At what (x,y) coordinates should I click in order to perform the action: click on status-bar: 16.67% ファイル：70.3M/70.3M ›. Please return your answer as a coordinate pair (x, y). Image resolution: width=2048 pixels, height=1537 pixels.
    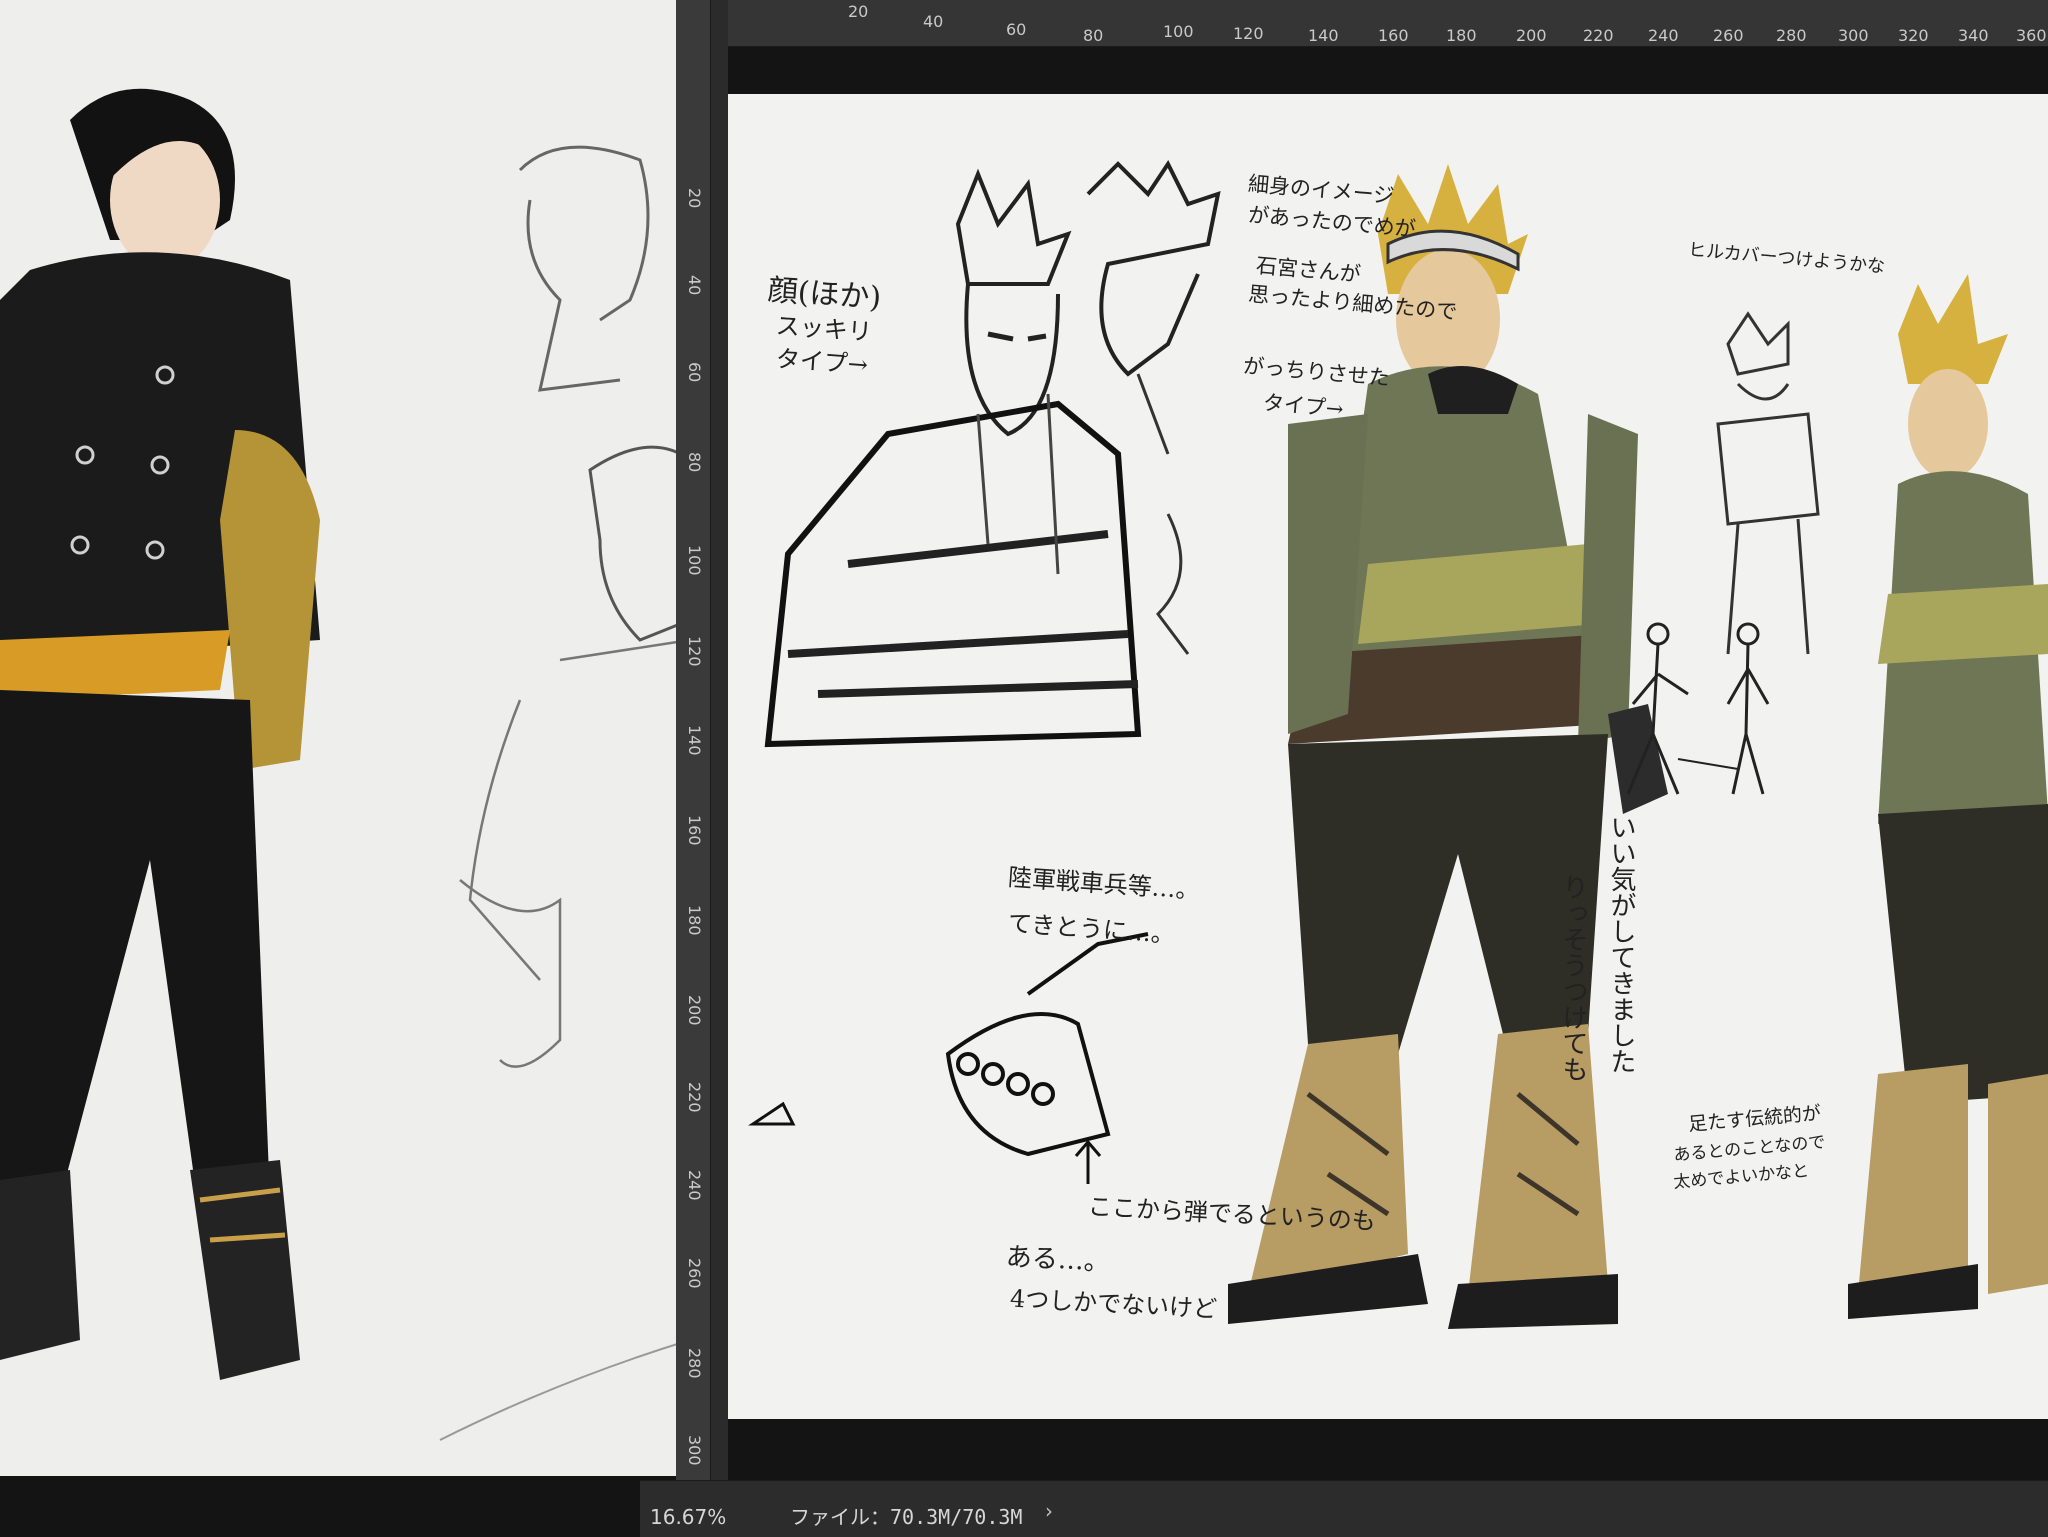
    Looking at the image, I should click on (1344, 1508).